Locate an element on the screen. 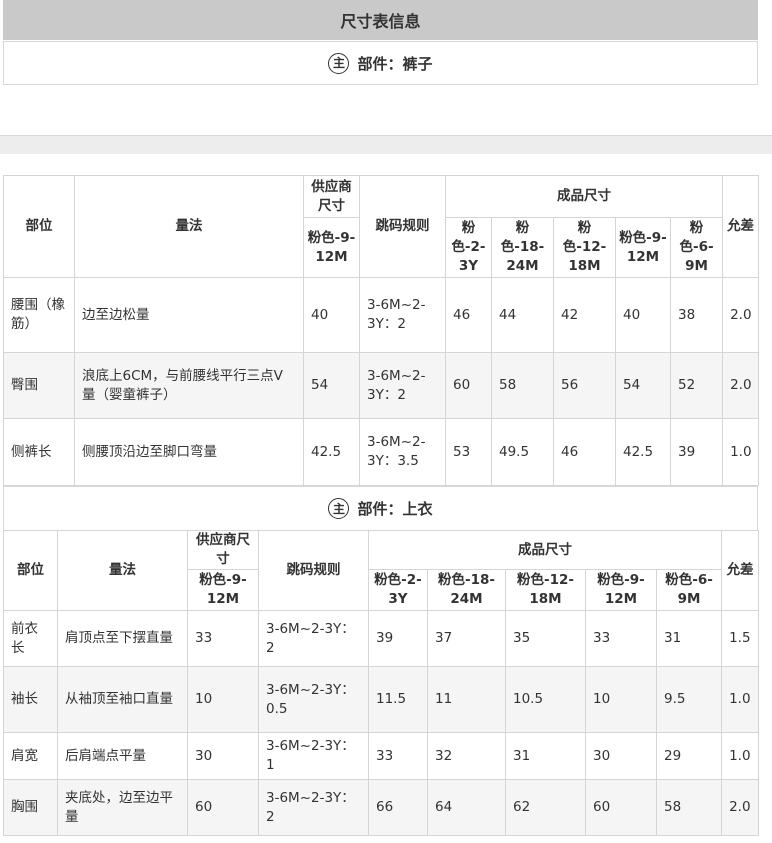 This screenshot has width=772, height=843. cell-value: 29 is located at coordinates (689, 756).